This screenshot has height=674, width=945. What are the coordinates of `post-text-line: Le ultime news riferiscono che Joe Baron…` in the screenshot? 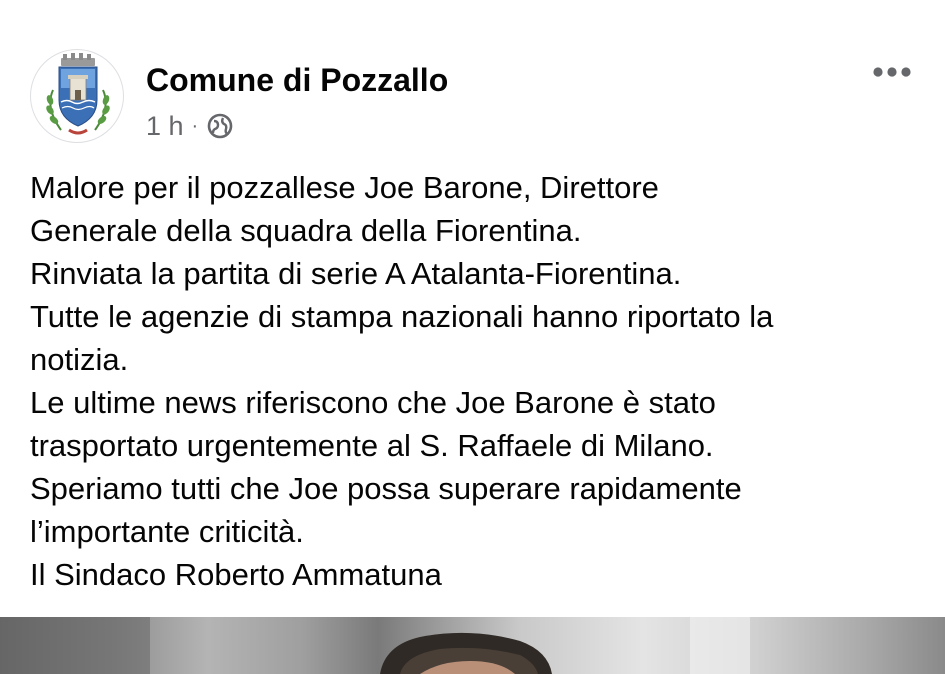 It's located at (373, 402).